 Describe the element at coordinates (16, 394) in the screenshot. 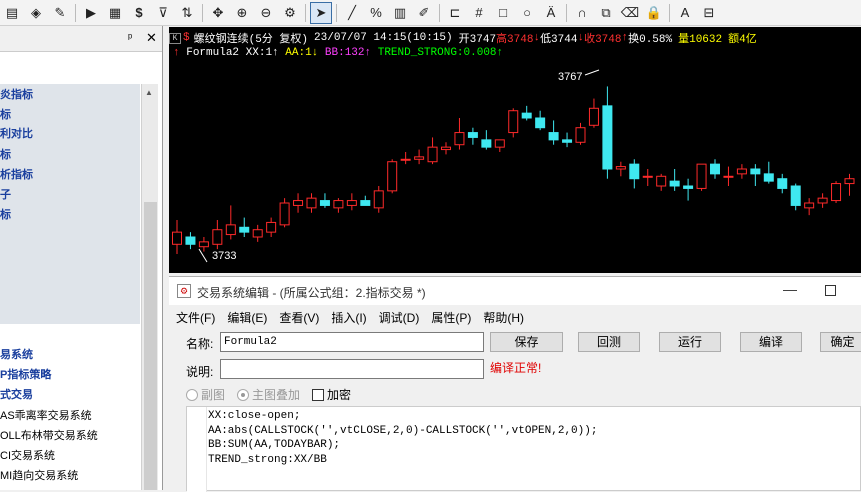

I see `tree-item: 式交易` at that location.